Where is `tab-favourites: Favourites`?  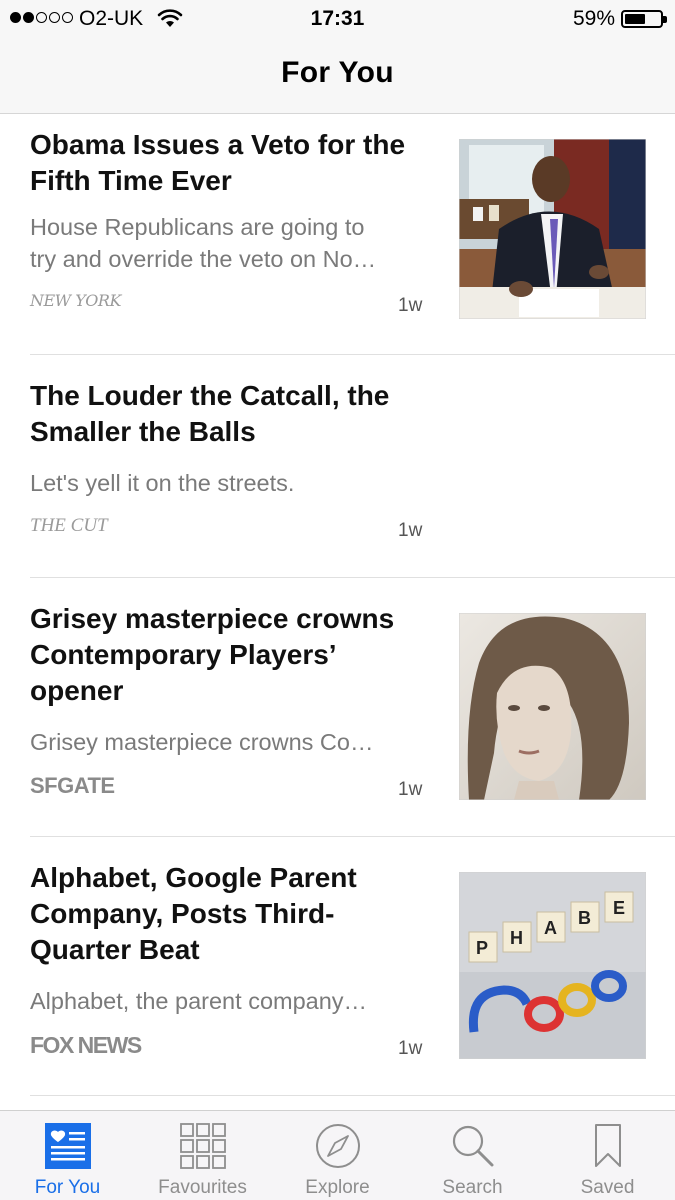 tab-favourites: Favourites is located at coordinates (202, 1155).